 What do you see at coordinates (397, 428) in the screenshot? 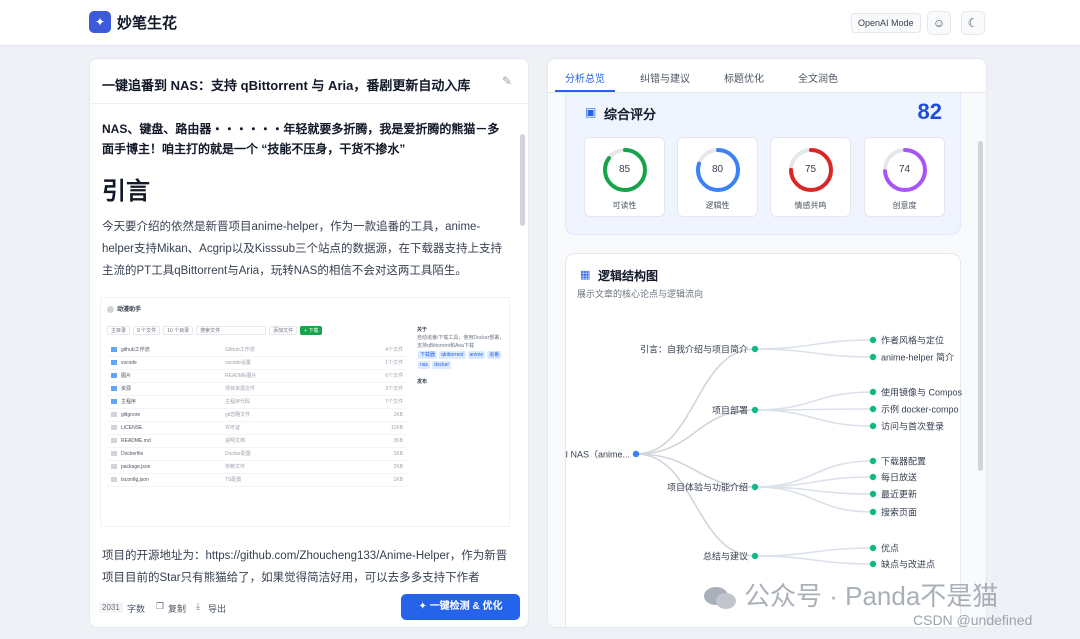
I see `embed-file-size: 11KB` at bounding box center [397, 428].